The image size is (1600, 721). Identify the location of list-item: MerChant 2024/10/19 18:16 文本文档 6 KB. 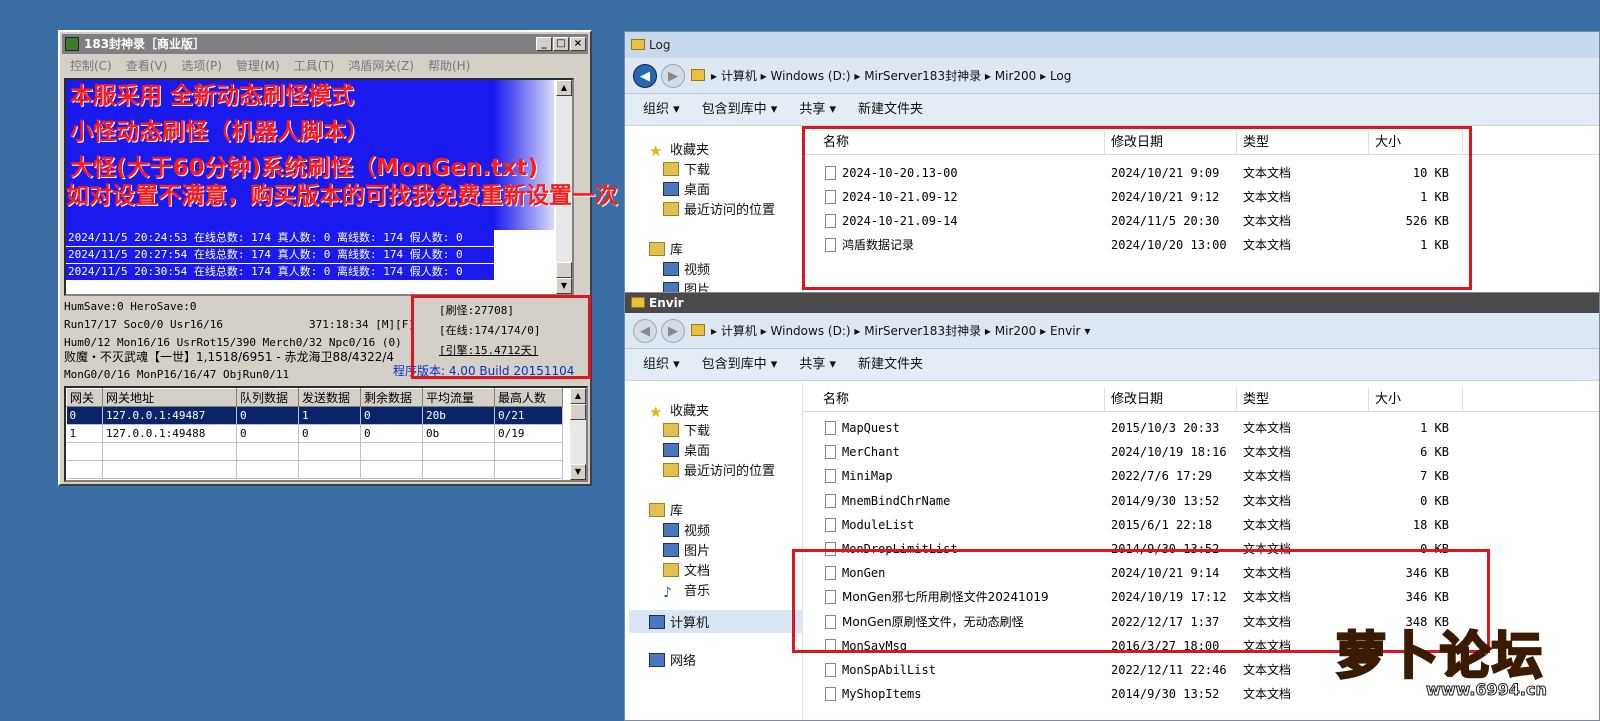
(1201, 452).